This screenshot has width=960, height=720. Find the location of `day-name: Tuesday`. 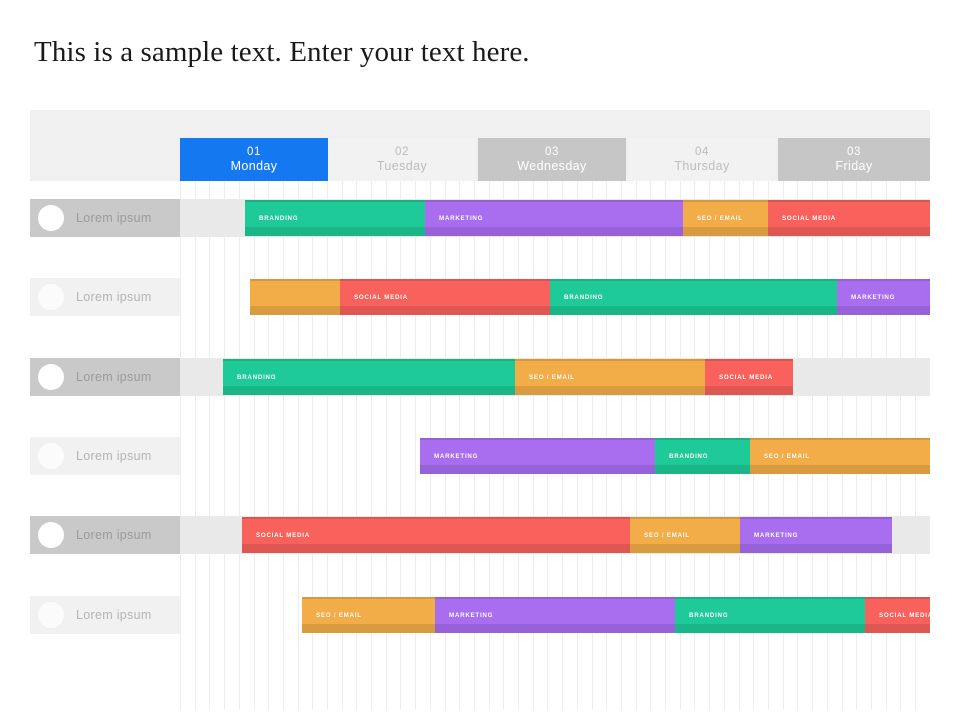

day-name: Tuesday is located at coordinates (402, 165).